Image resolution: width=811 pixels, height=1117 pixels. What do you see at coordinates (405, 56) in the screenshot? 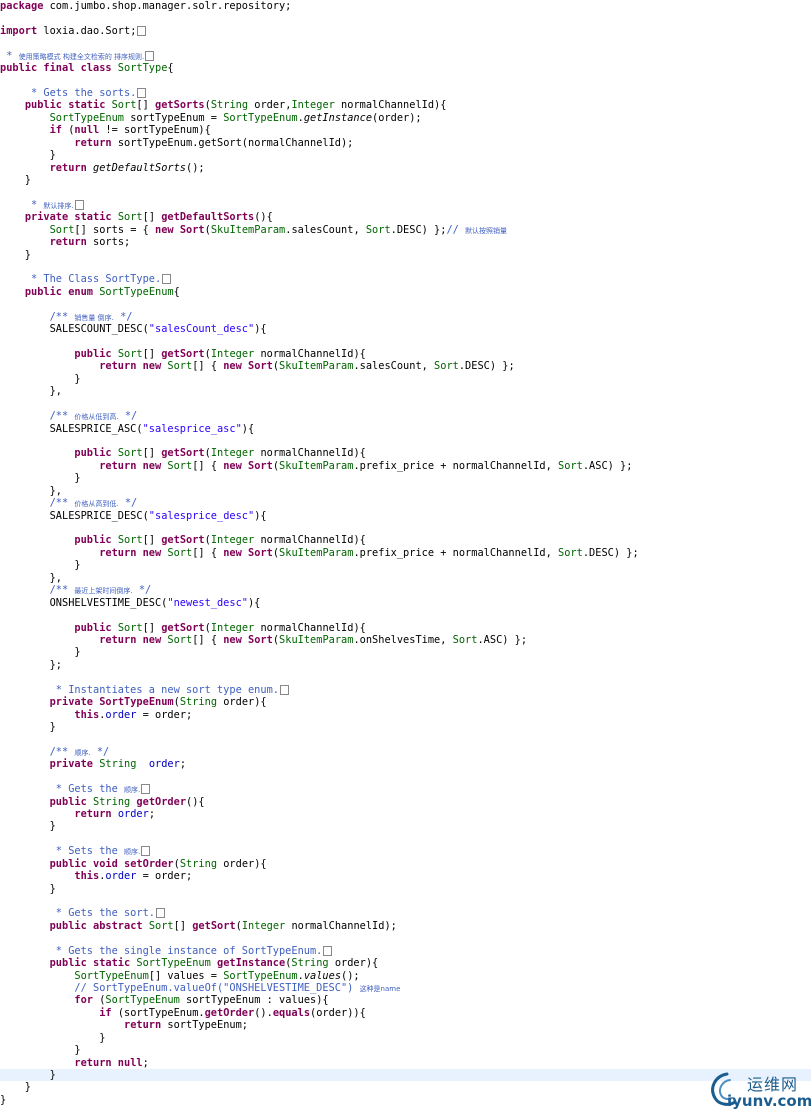
I see `code-line: * 使用策略模式 构建全文检索的 排序规则.` at bounding box center [405, 56].